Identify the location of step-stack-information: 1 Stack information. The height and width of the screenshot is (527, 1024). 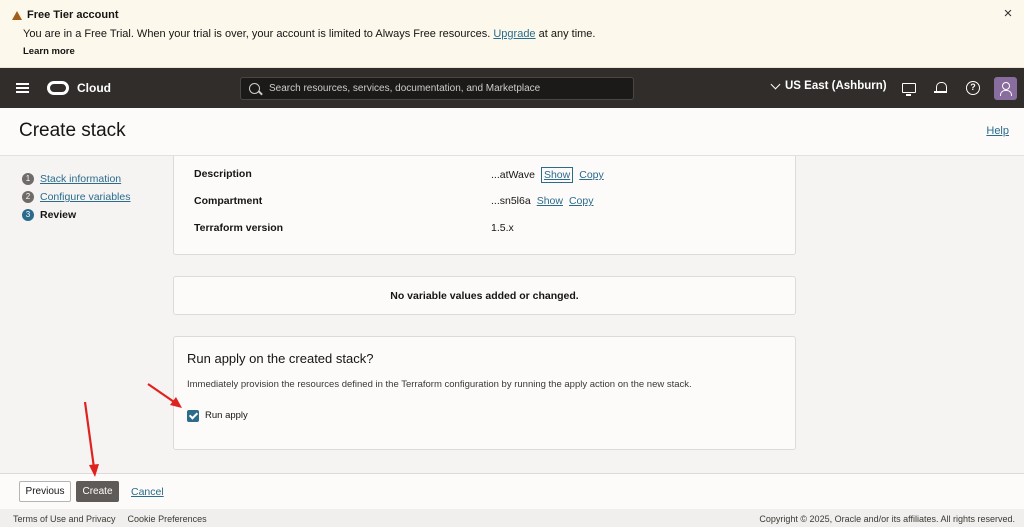
(76, 179).